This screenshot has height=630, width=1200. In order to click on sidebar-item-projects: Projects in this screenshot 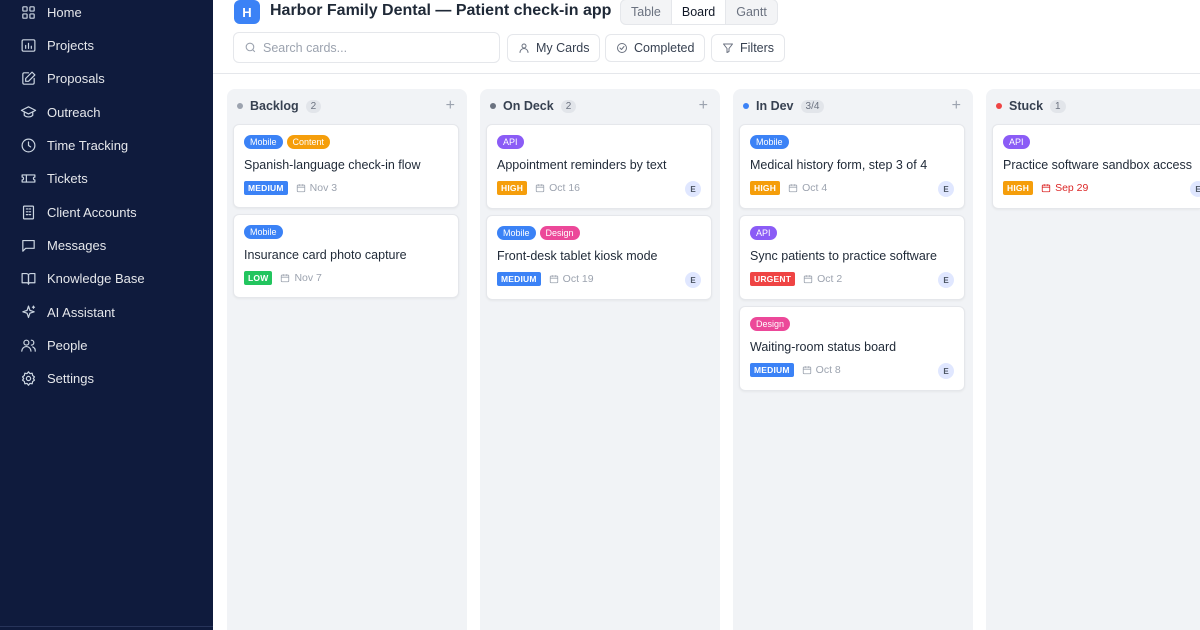, I will do `click(57, 45)`.